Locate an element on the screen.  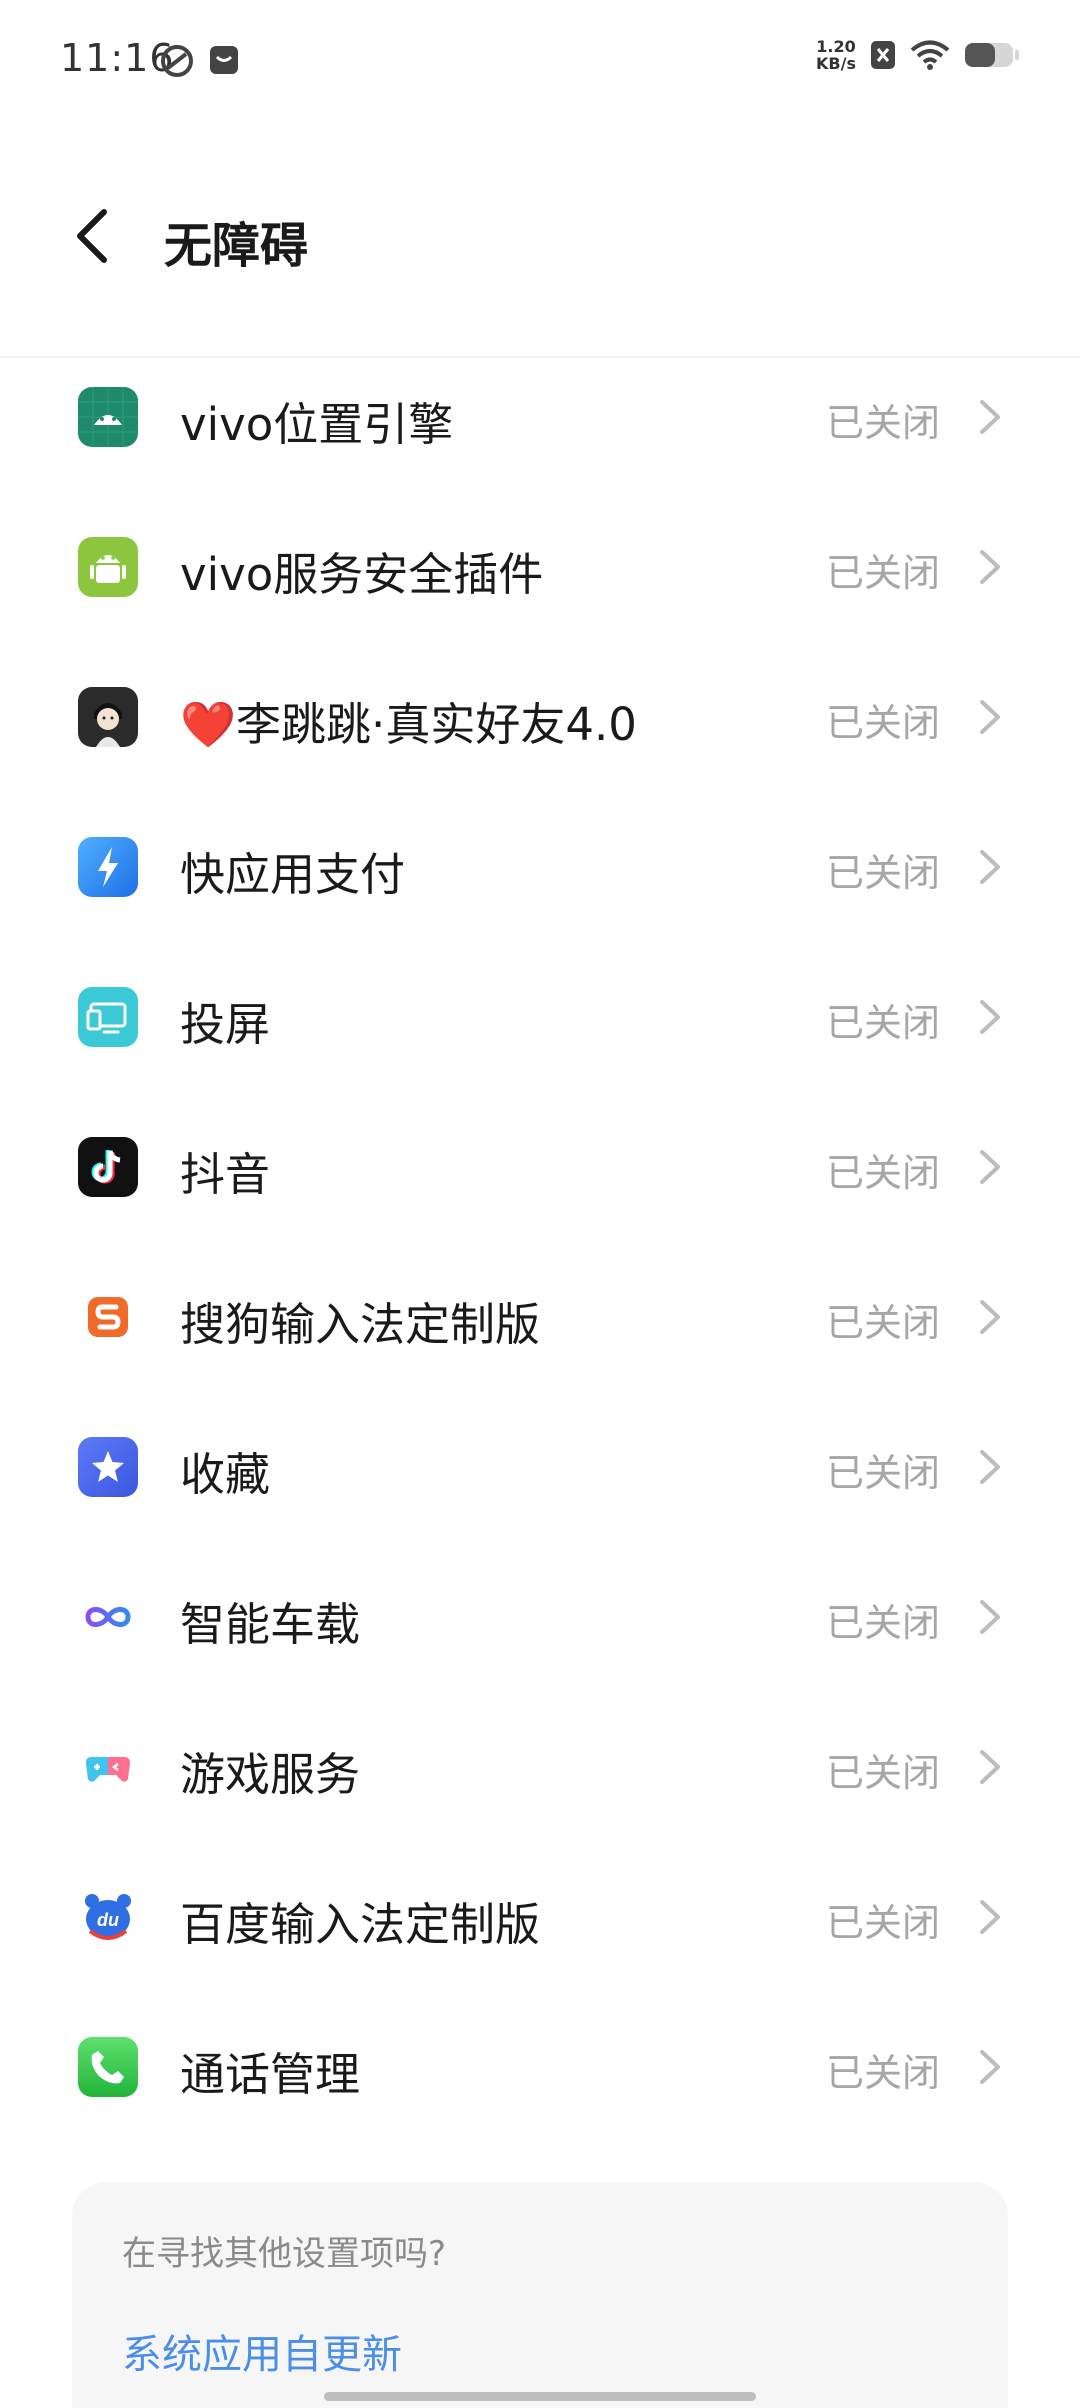
list-item-call-management: 通话管理 已关闭 is located at coordinates (540, 2067).